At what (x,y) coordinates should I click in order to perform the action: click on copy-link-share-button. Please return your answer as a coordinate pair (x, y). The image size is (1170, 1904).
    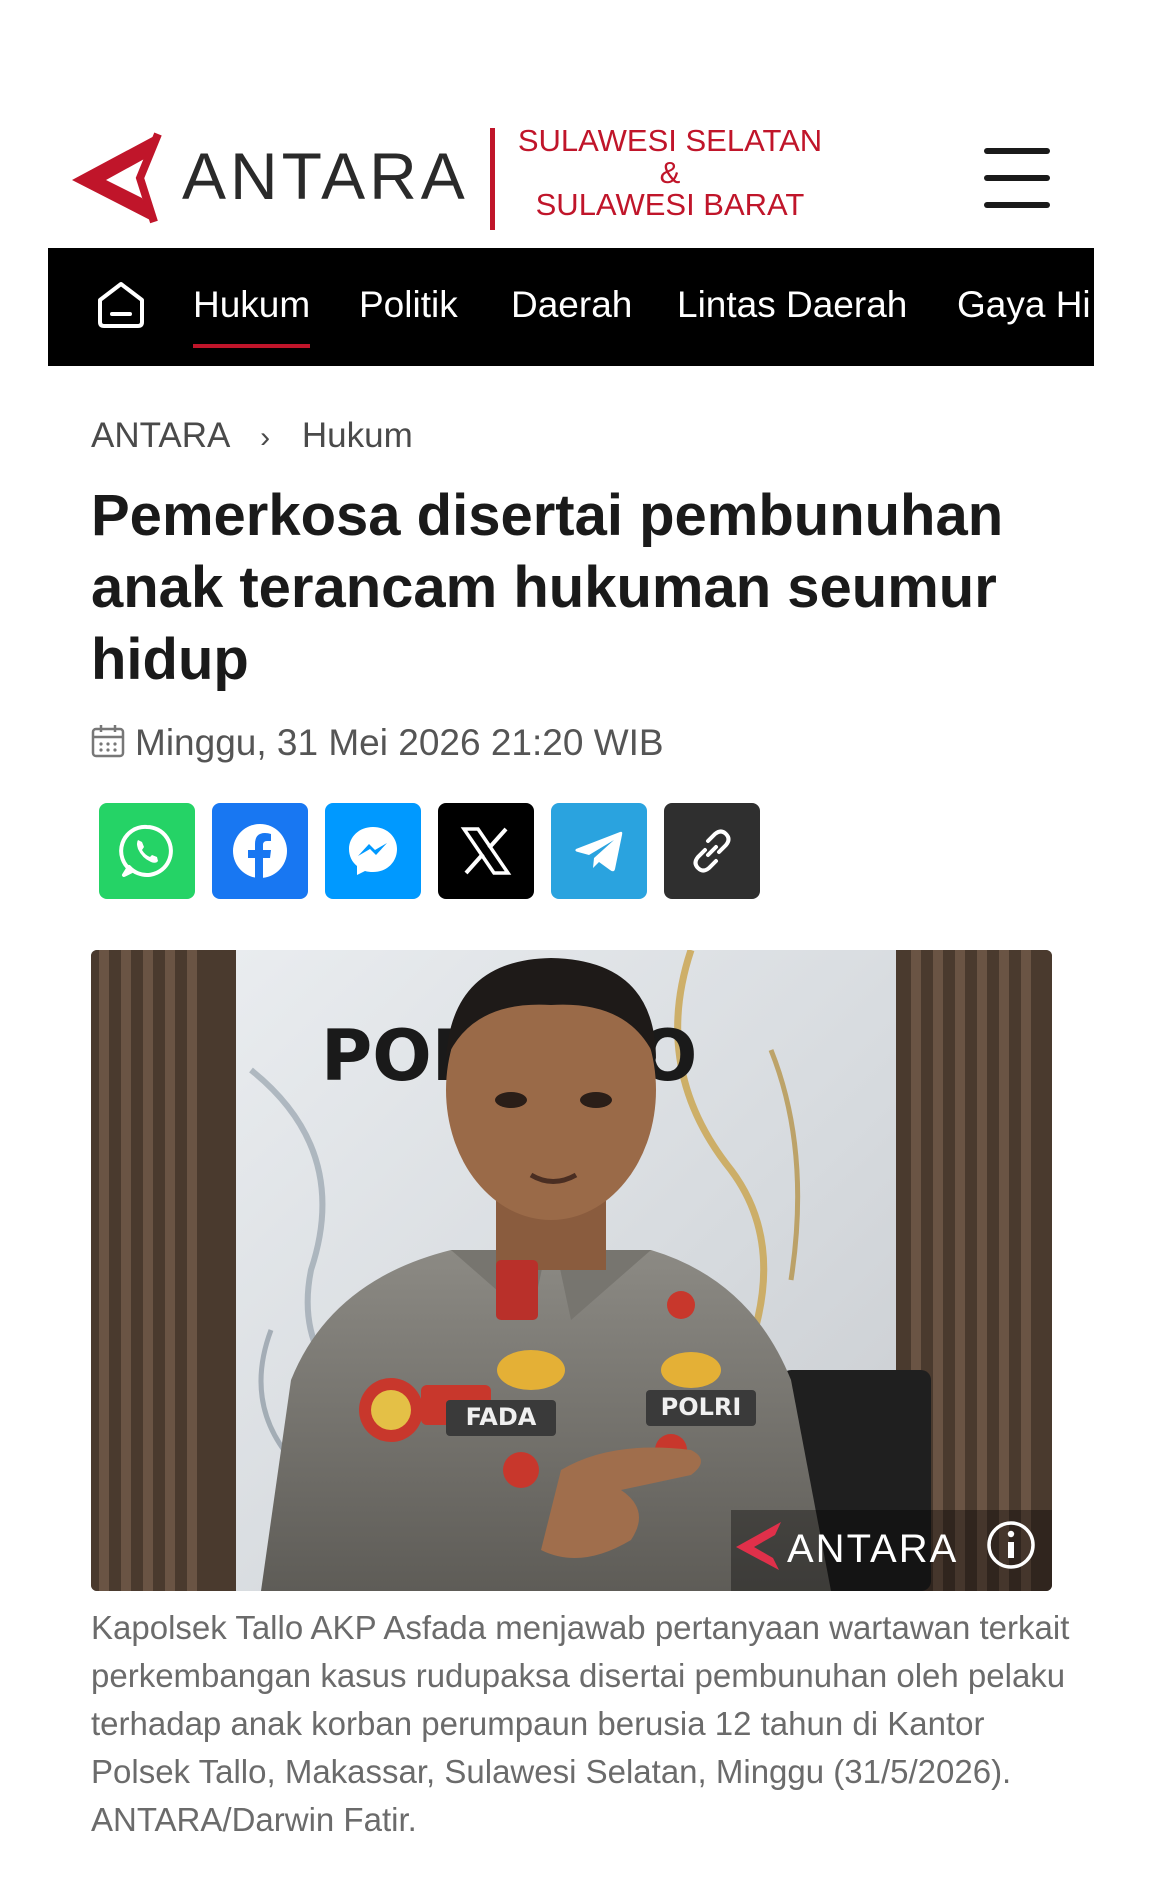
    Looking at the image, I should click on (712, 851).